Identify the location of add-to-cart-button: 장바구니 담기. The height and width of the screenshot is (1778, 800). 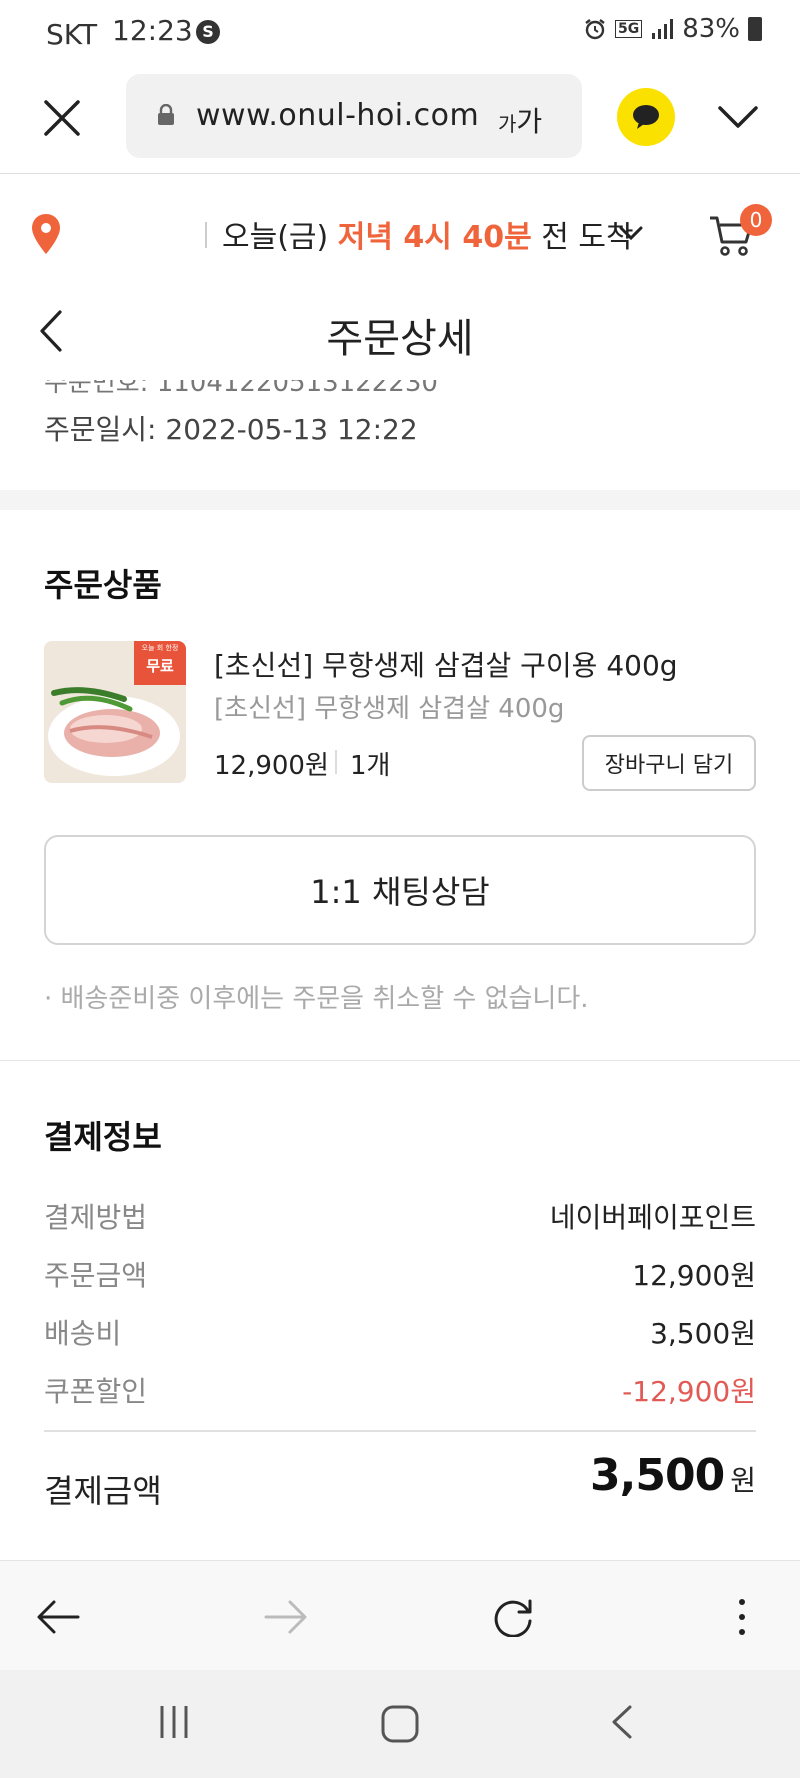
(669, 763).